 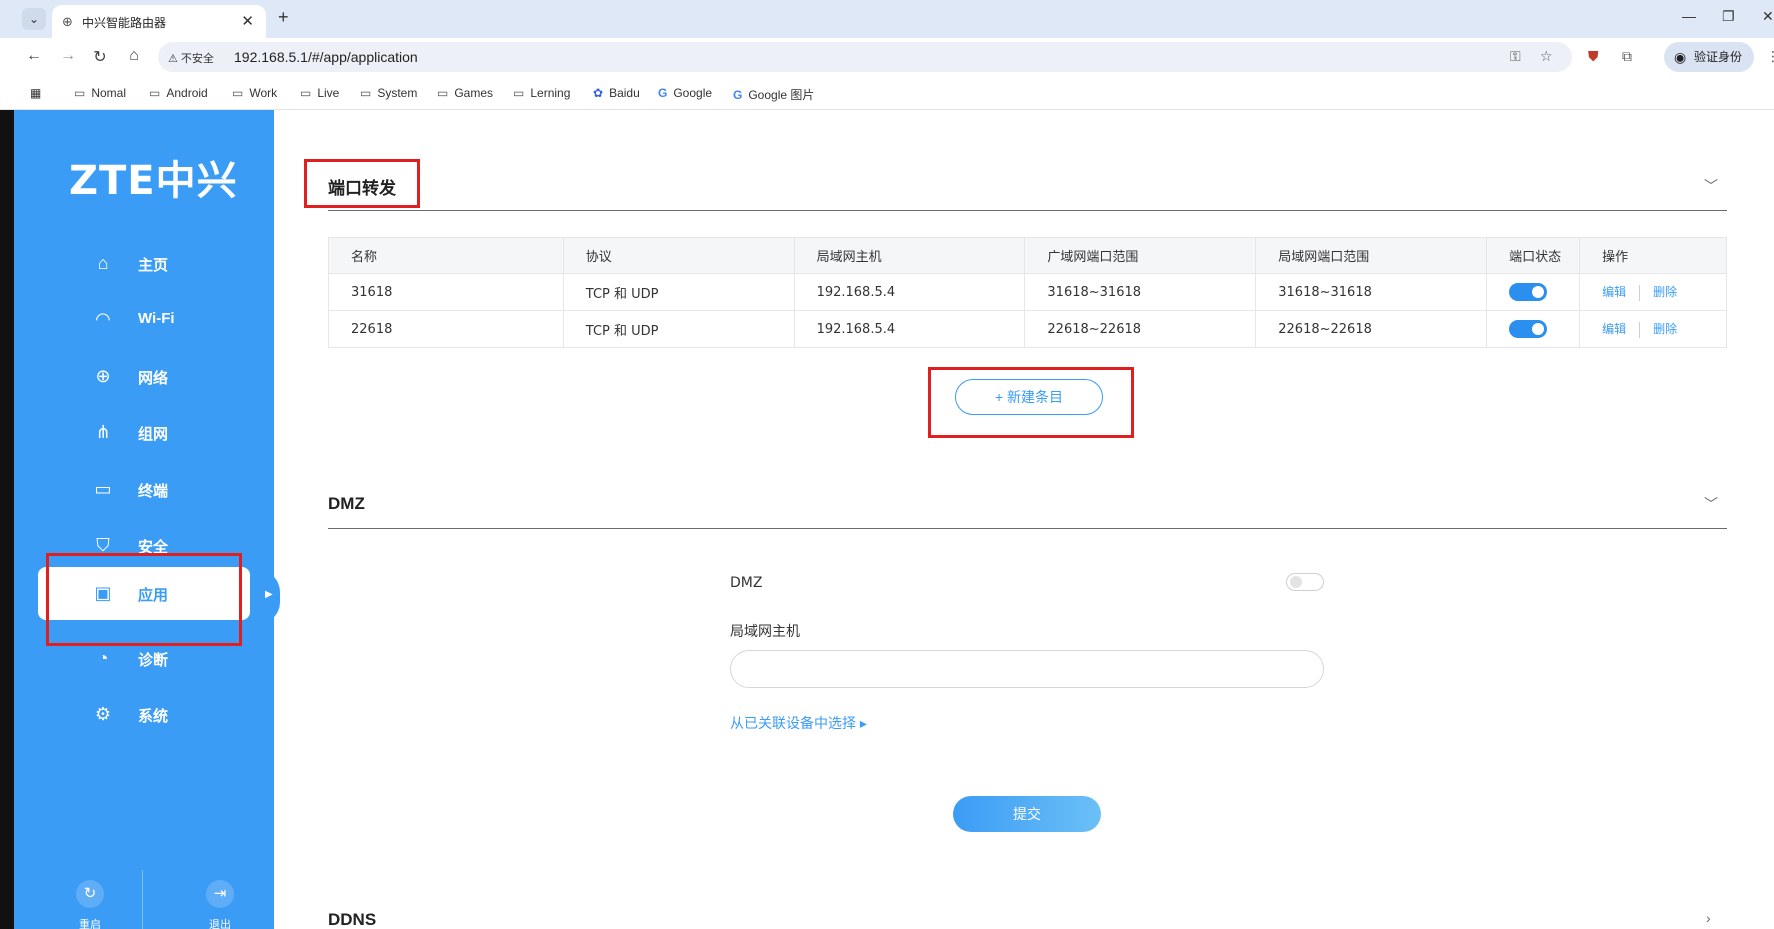 What do you see at coordinates (1371, 329) in the screenshot?
I see `cell-lan-range: 22618~22618` at bounding box center [1371, 329].